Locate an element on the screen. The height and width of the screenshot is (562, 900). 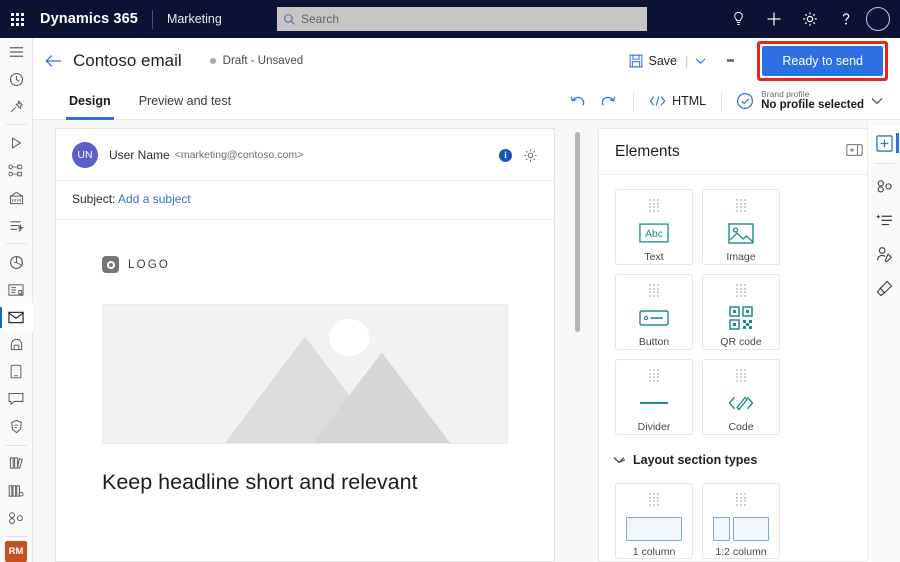
add-subject-link: Add a subject is located at coordinates (154, 199).